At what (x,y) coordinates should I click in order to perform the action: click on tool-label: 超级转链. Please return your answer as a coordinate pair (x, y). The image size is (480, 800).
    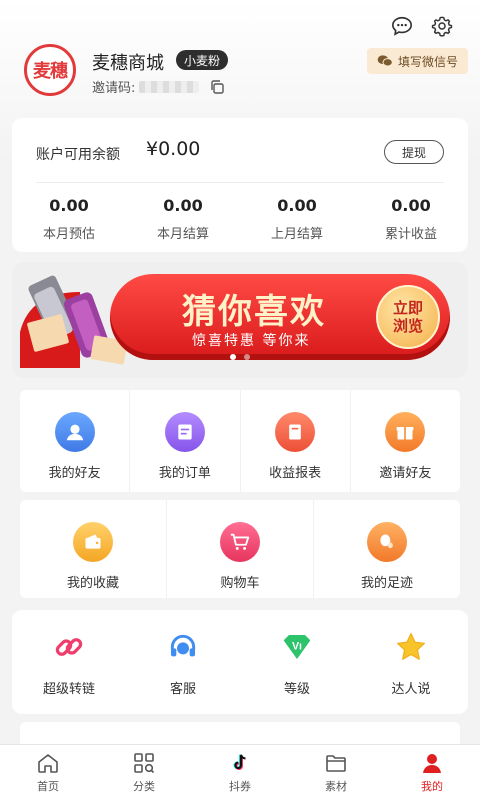
    Looking at the image, I should click on (68, 689).